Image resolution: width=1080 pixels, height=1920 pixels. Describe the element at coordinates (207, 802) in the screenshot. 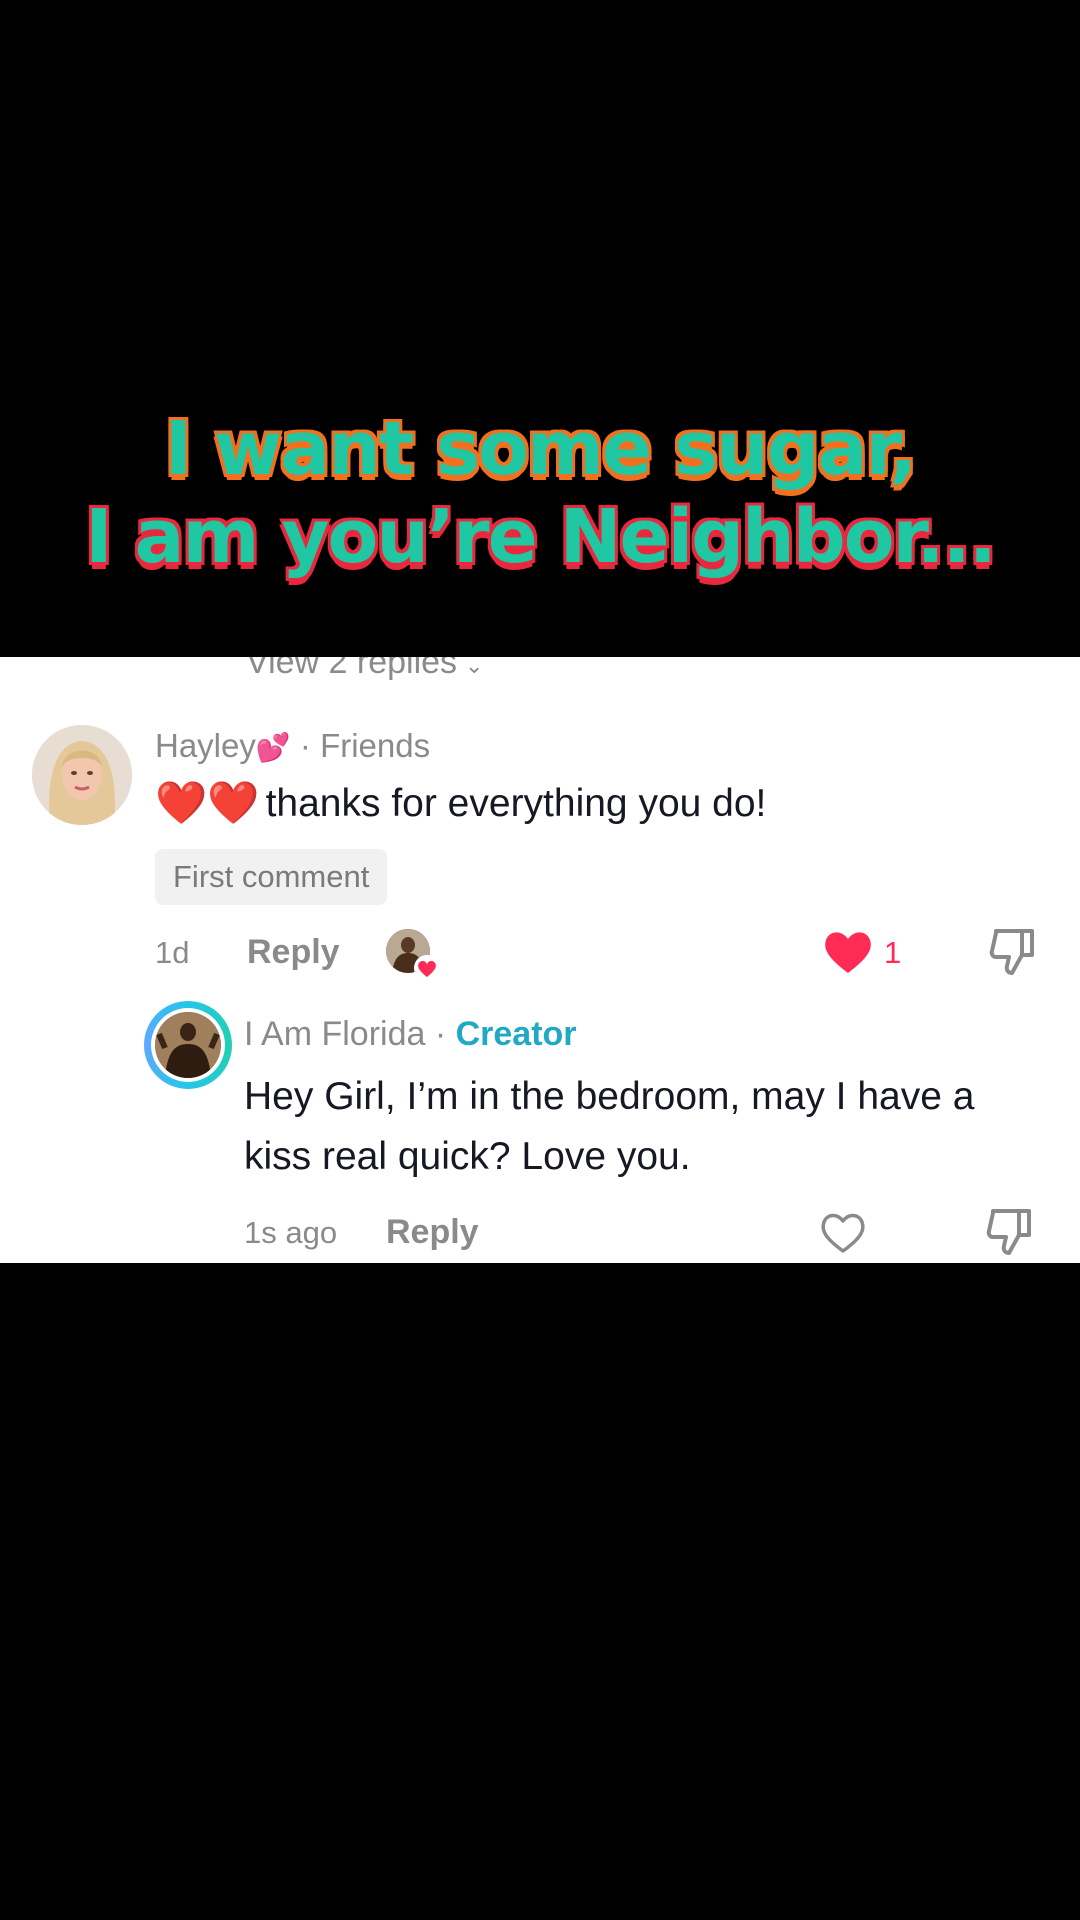

I see `red-hearts-emoji: ❤️❤️` at that location.